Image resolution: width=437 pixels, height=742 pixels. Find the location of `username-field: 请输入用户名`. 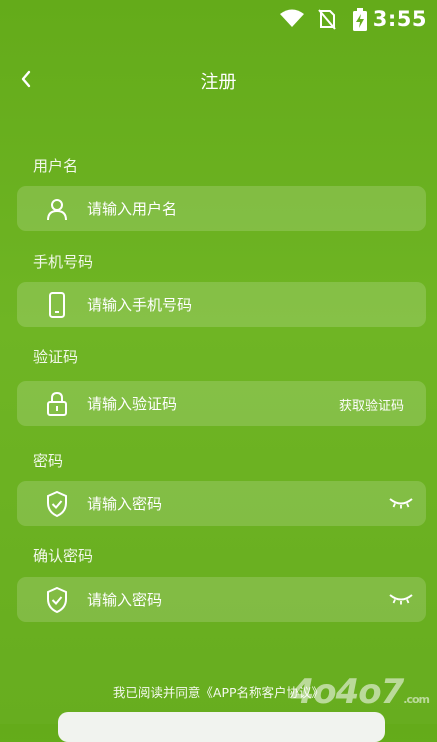

username-field: 请输入用户名 is located at coordinates (221, 208).